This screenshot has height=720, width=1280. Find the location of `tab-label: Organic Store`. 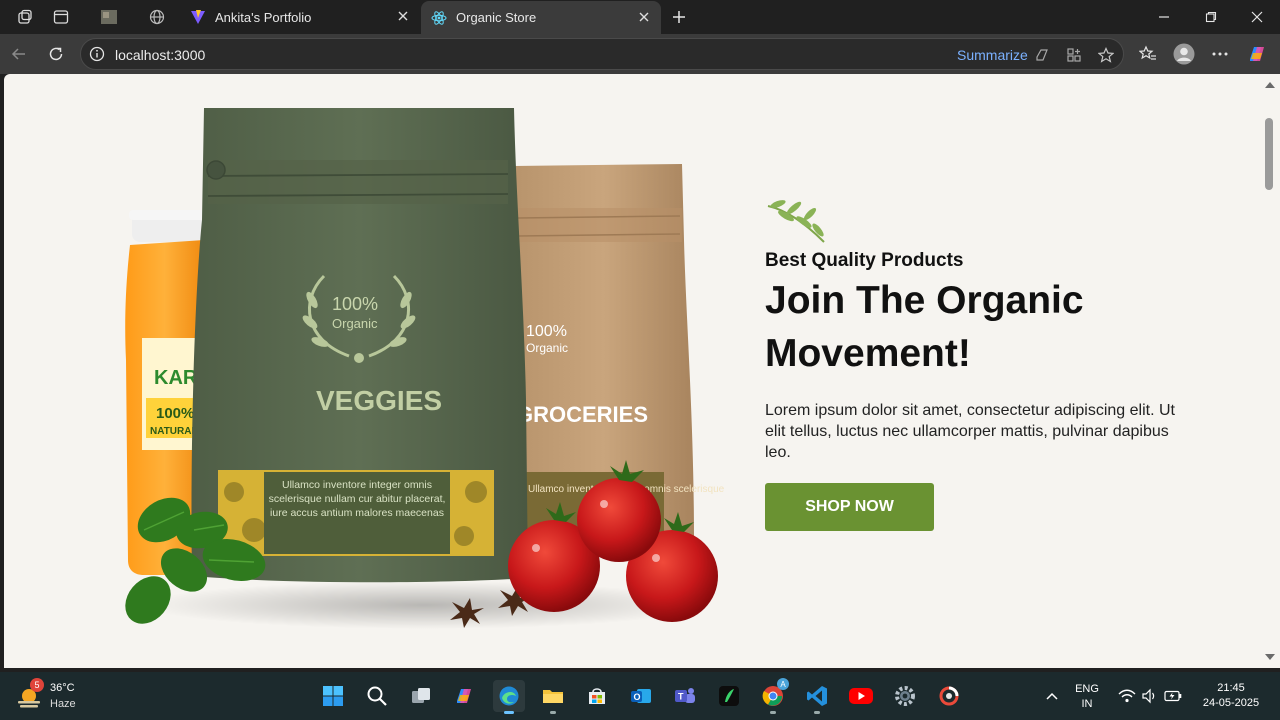

tab-label: Organic Store is located at coordinates (496, 17).